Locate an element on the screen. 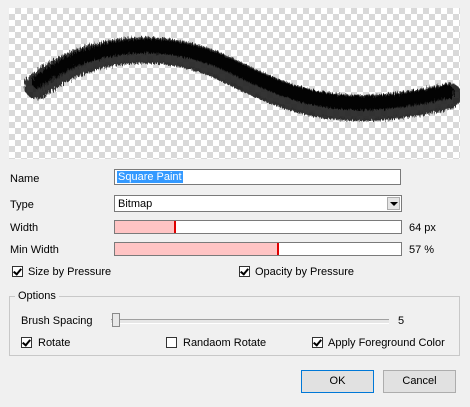  name-input: Square Paint is located at coordinates (257, 177).